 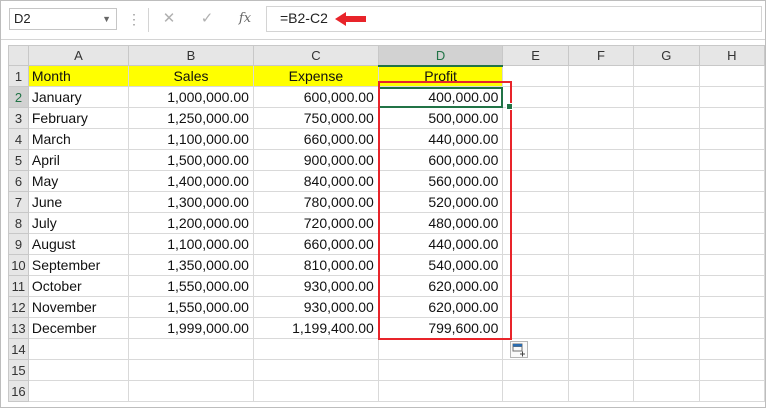 What do you see at coordinates (731, 139) in the screenshot?
I see `cell-h4` at bounding box center [731, 139].